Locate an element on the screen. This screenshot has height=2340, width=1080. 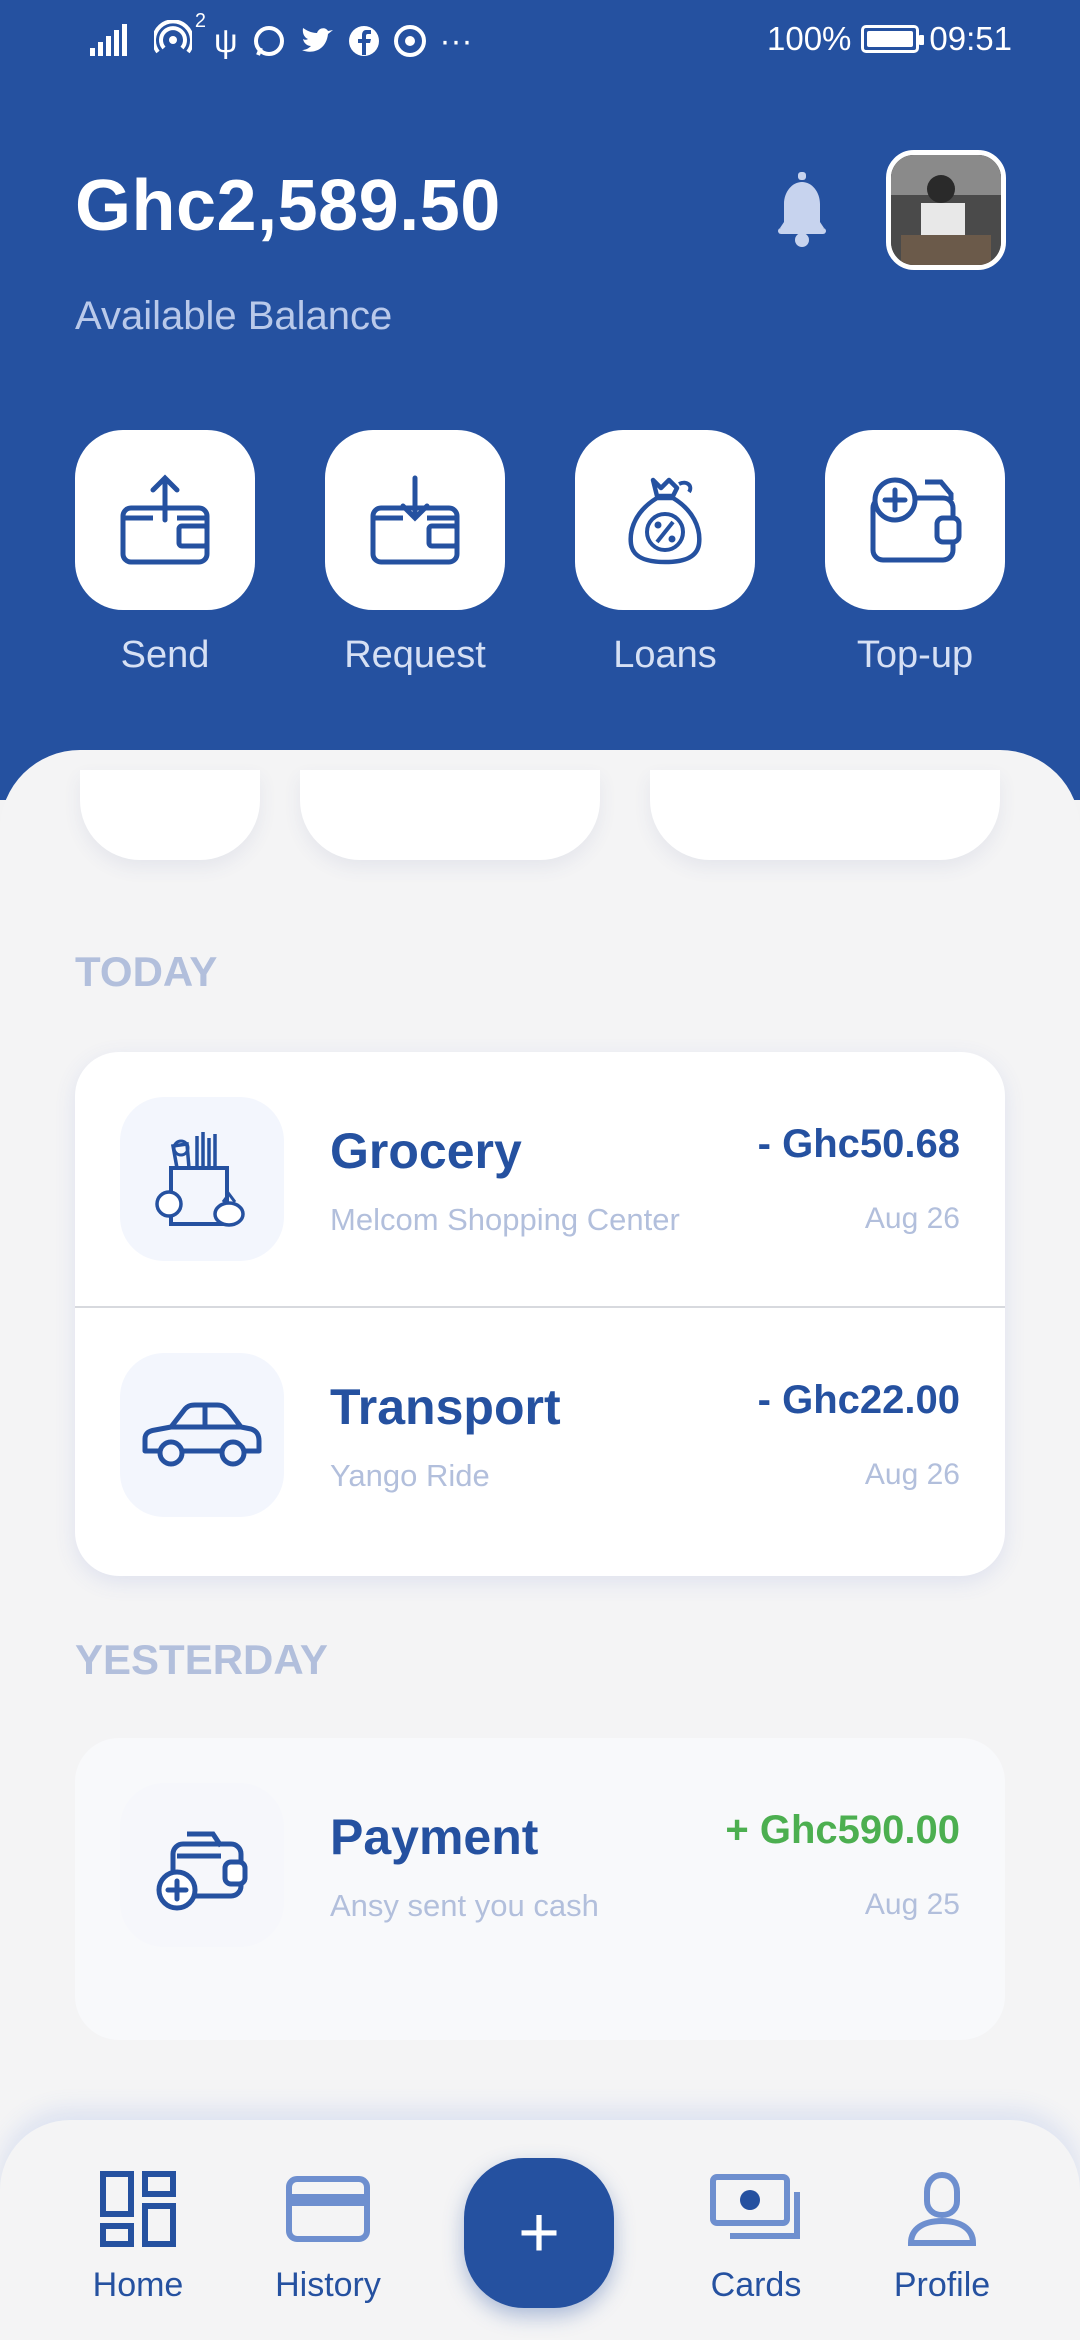
nav-home-label: Home is located at coordinates (138, 2285).